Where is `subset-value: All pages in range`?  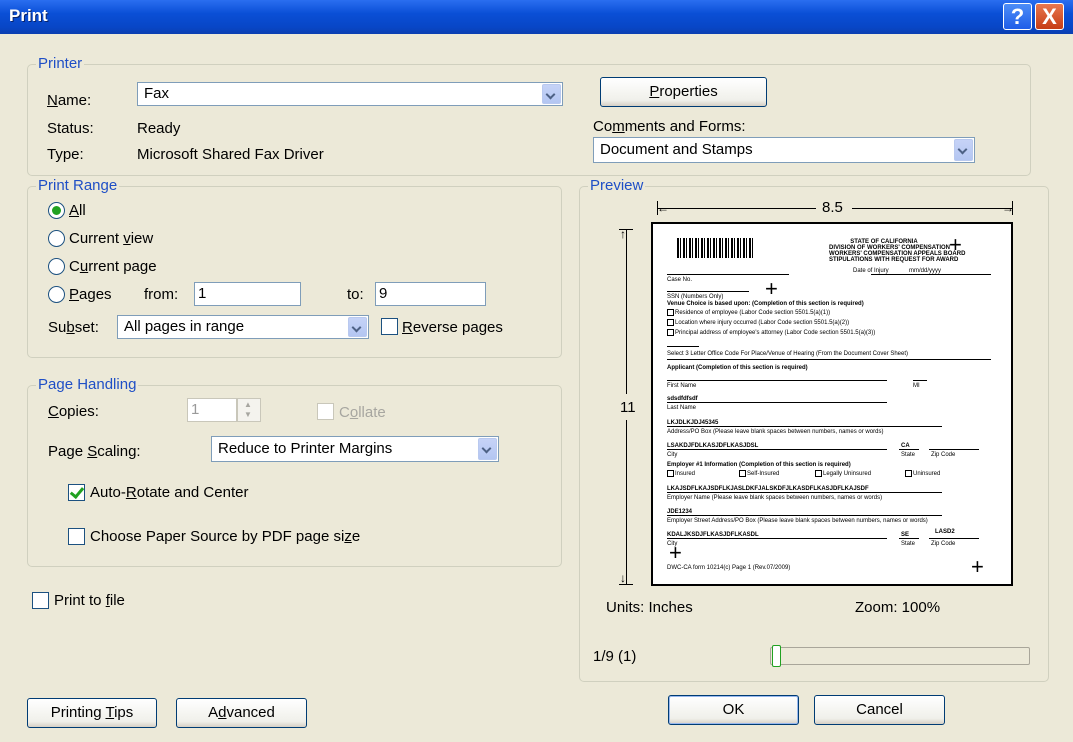 subset-value: All pages in range is located at coordinates (184, 326).